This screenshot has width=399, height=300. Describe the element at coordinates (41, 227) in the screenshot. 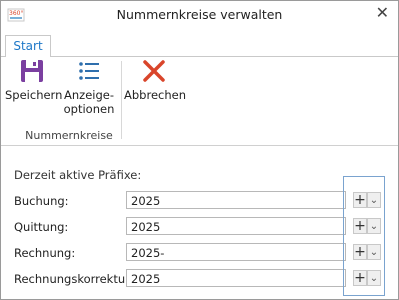

I see `prefix-label: Quittung:` at that location.